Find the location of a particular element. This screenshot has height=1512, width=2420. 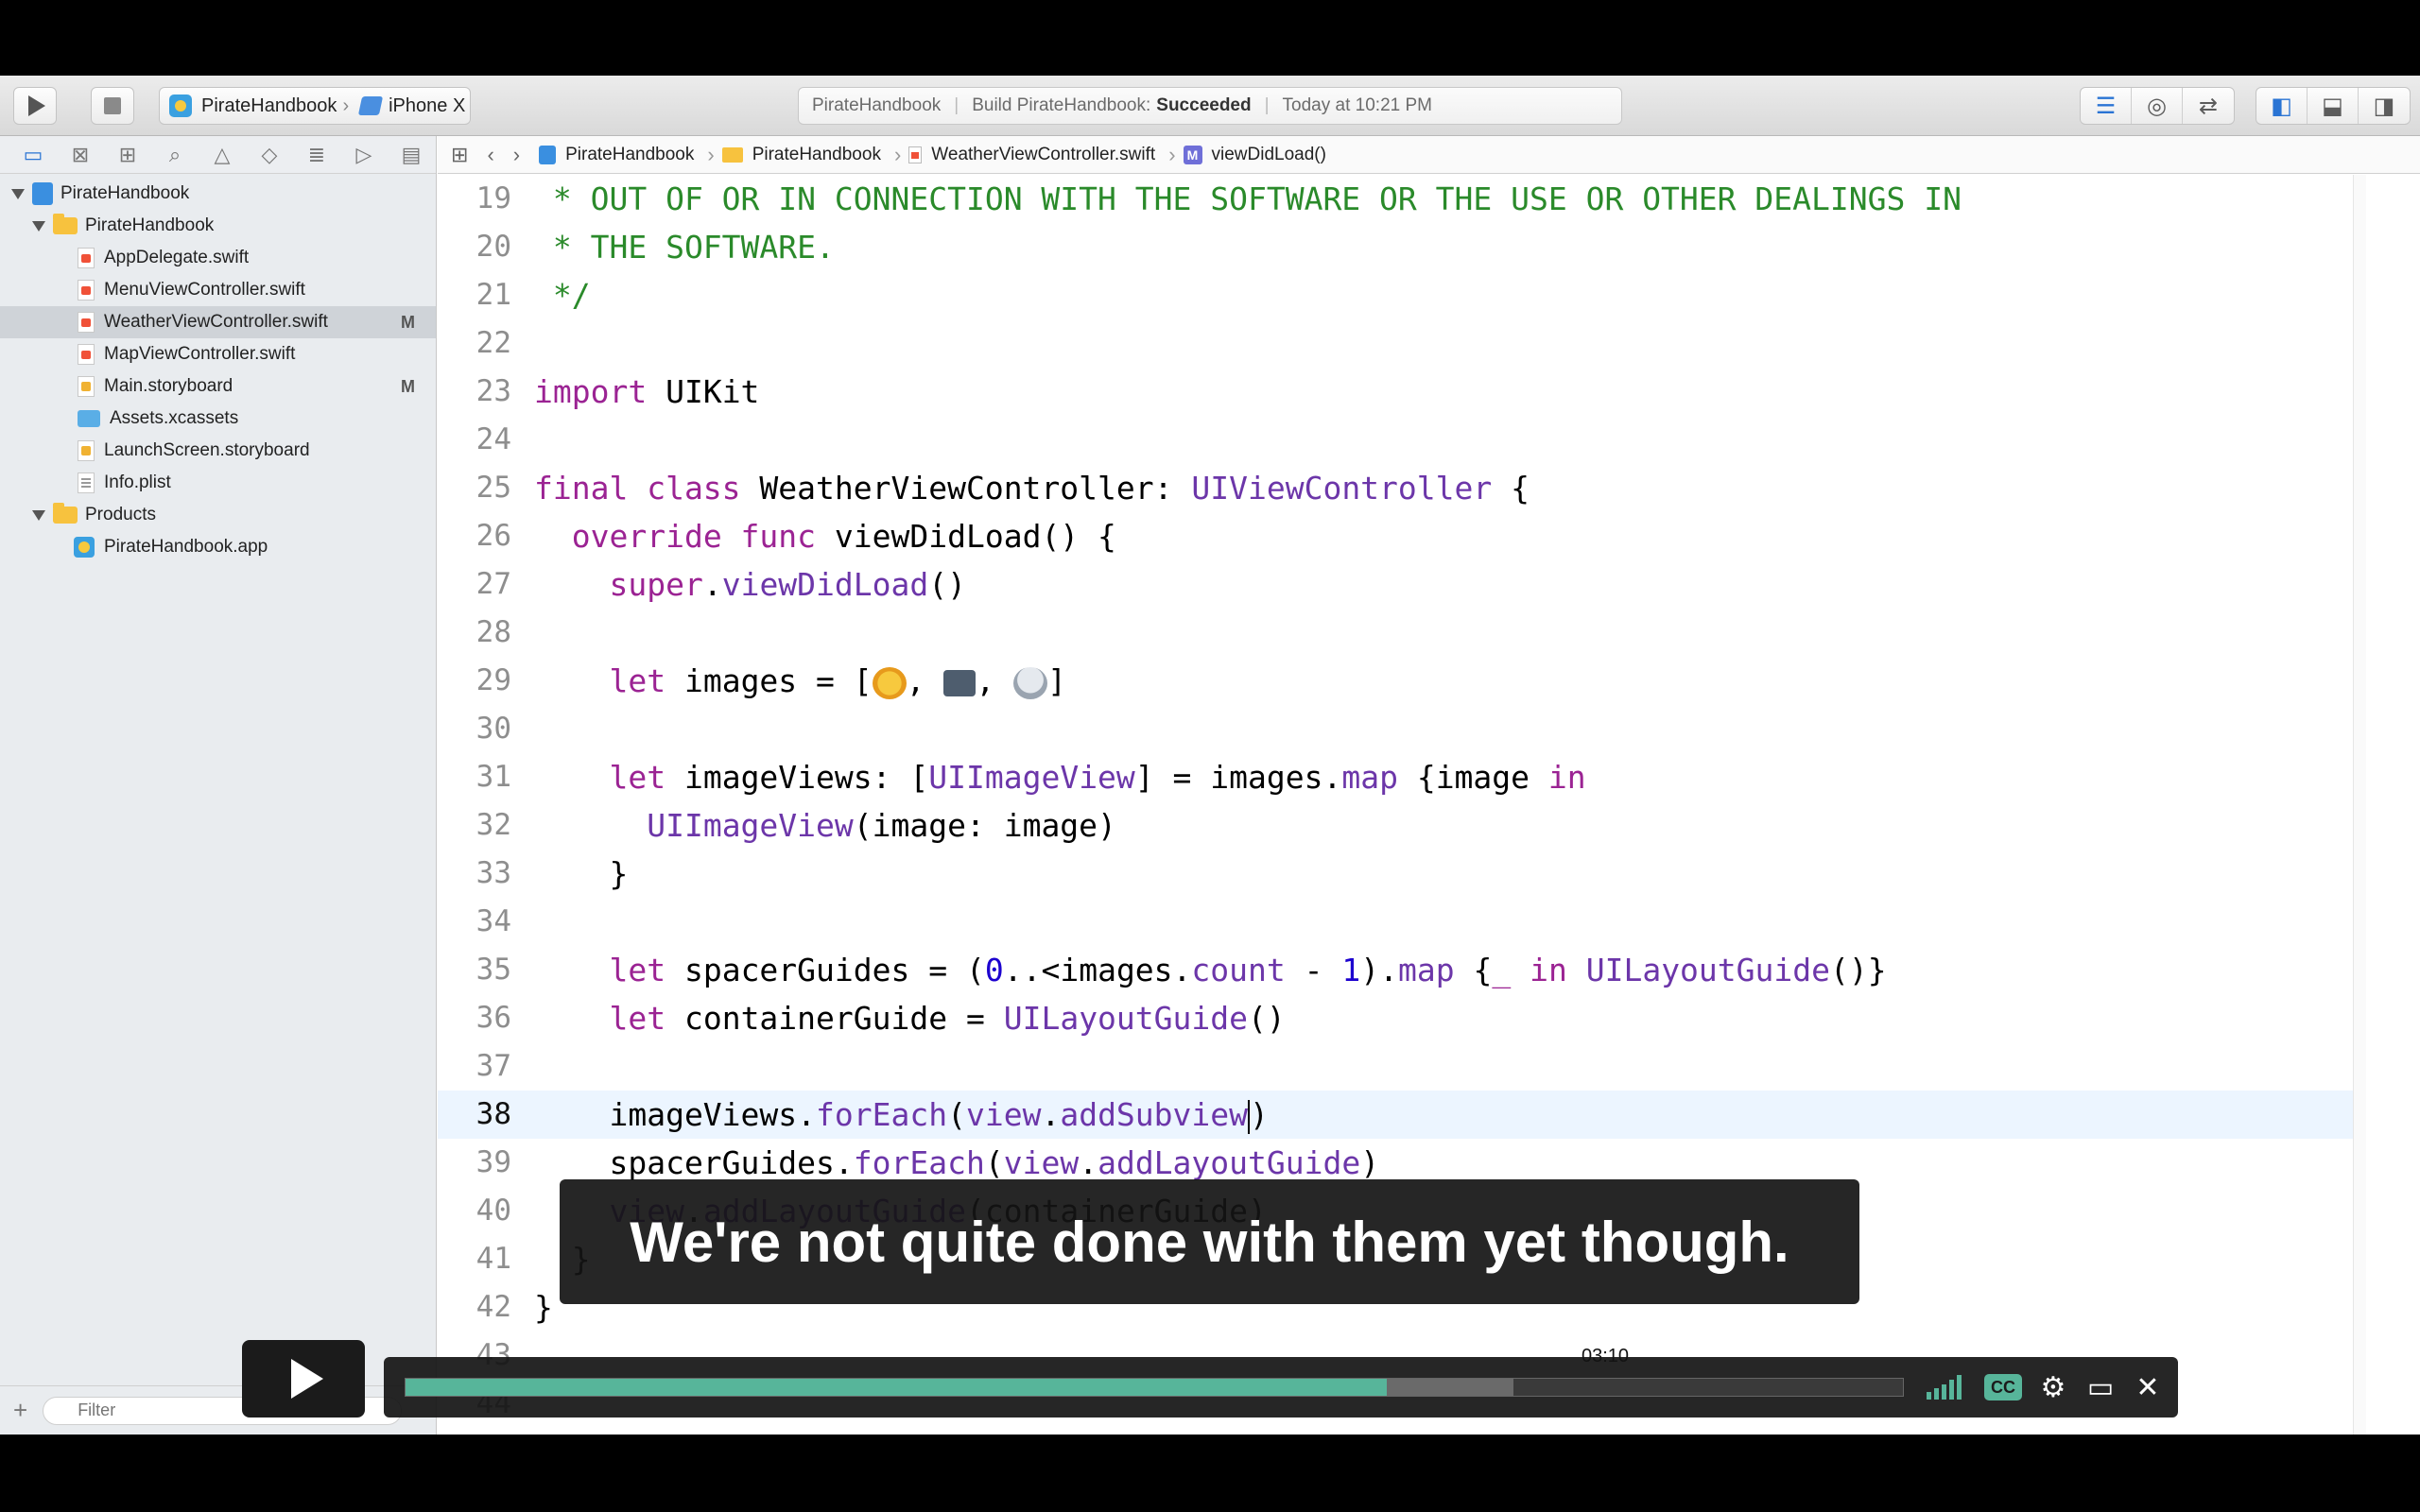

code-line: 24 is located at coordinates (1402, 440).